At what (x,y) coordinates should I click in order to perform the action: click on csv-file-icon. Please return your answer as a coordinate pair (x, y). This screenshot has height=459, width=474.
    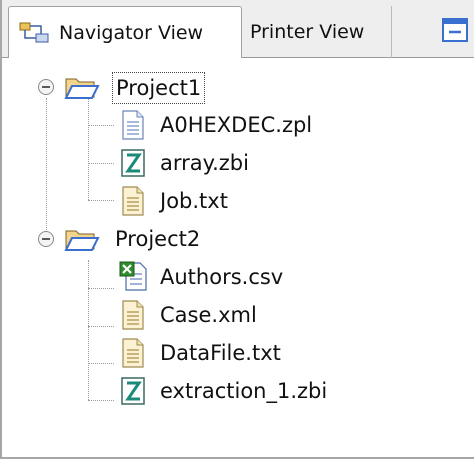
    Looking at the image, I should click on (133, 276).